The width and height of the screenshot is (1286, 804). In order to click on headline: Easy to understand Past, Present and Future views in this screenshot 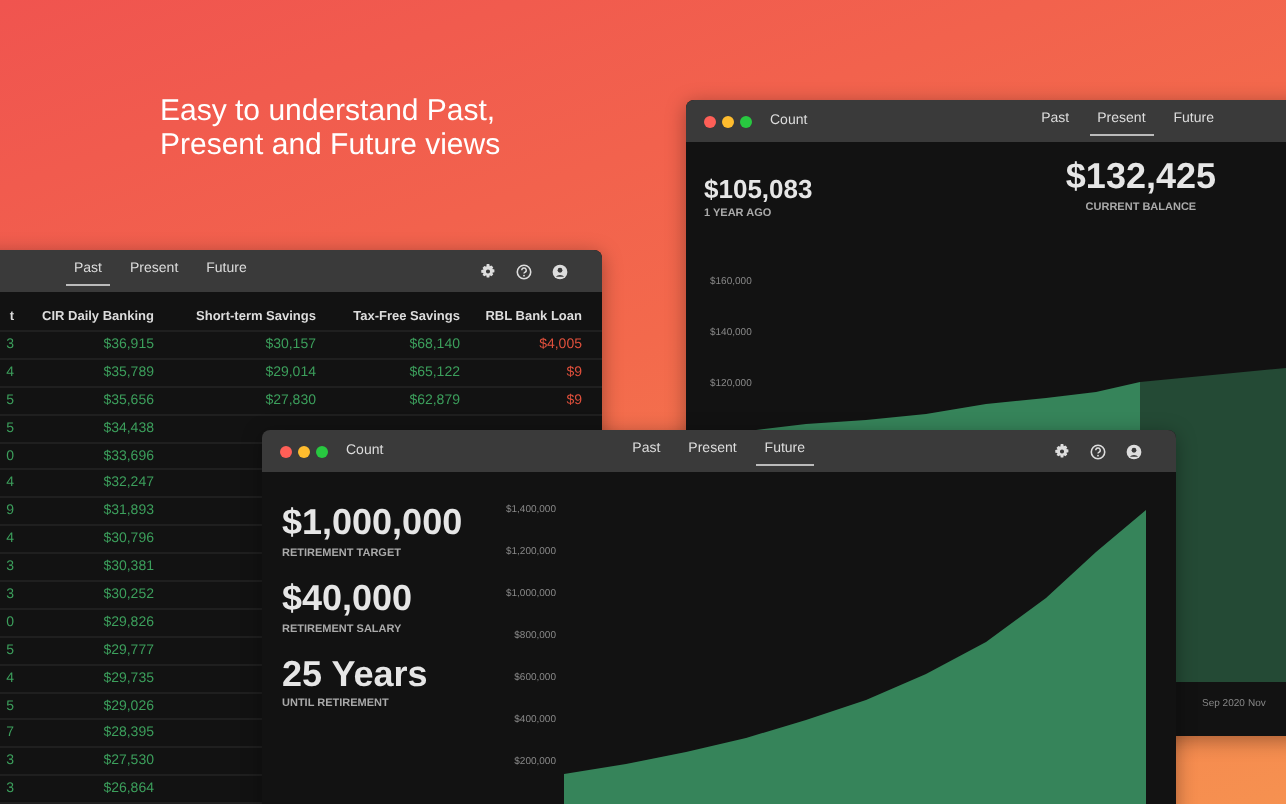, I will do `click(330, 128)`.